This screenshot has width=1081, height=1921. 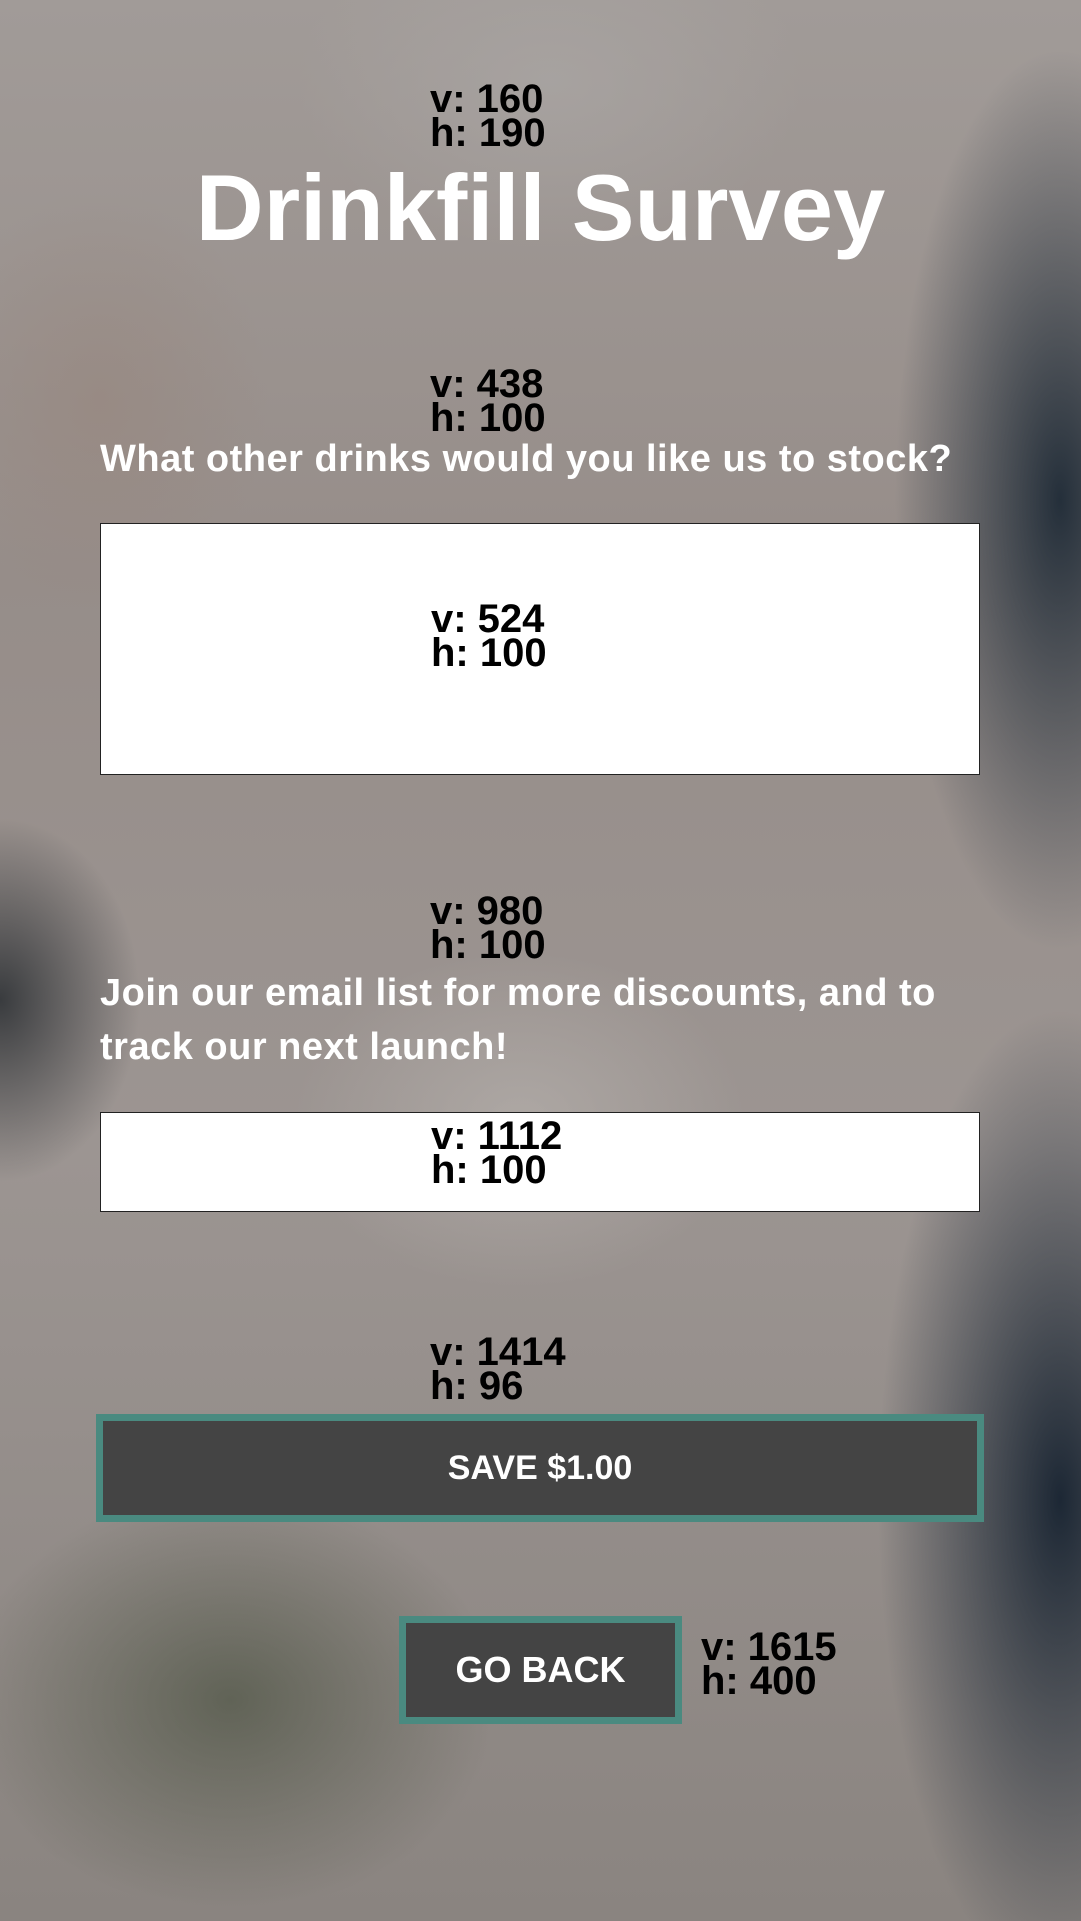 I want to click on email-input: v: 1112 h: 100, so click(x=540, y=1162).